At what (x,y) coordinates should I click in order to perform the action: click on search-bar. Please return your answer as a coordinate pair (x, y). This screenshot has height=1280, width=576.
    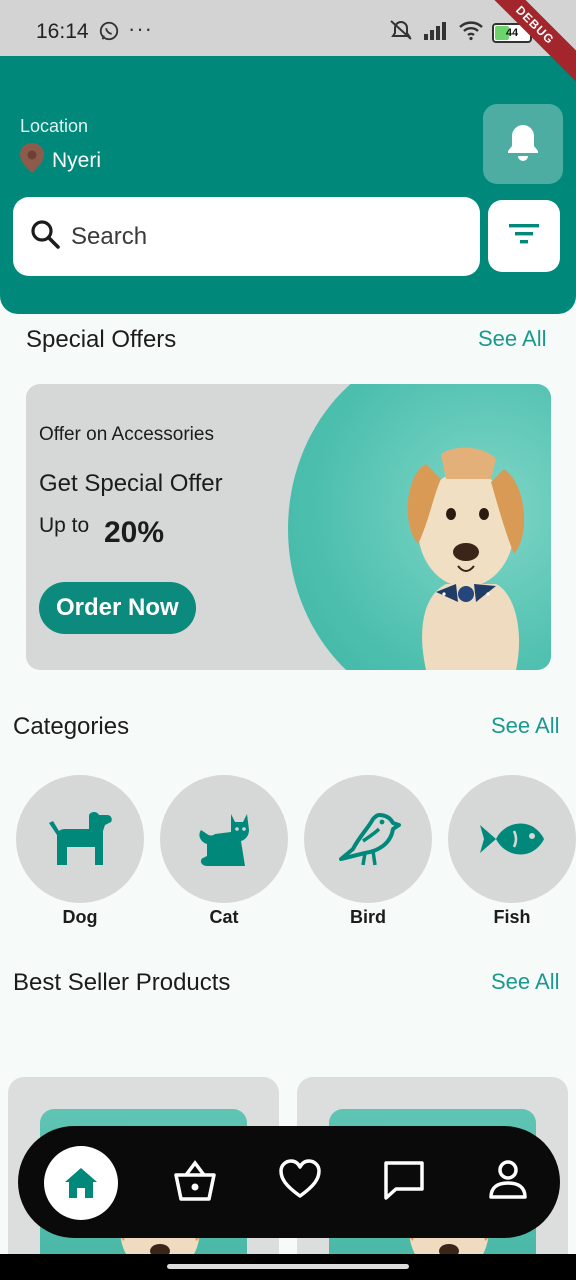
    Looking at the image, I should click on (246, 236).